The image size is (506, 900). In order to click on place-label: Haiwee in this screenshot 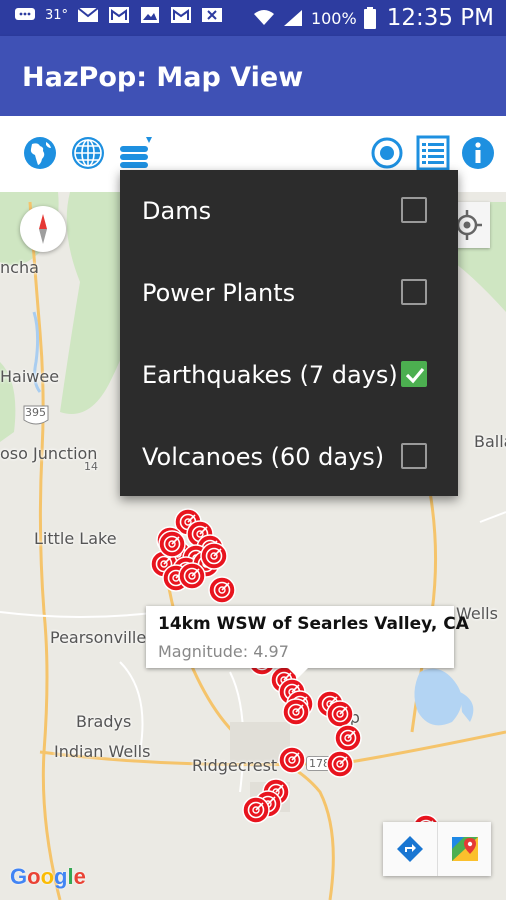, I will do `click(30, 376)`.